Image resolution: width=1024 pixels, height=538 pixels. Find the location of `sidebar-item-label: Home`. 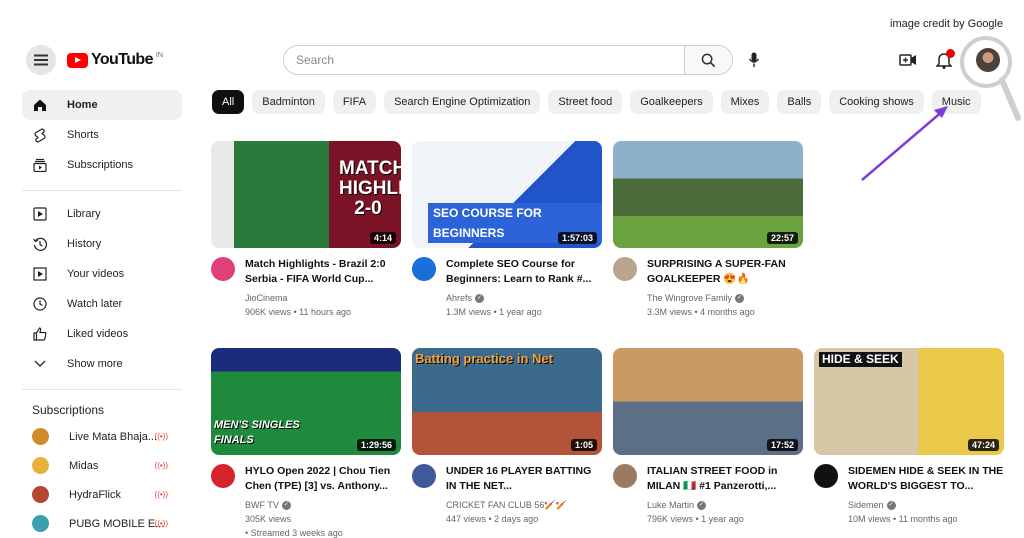

sidebar-item-label: Home is located at coordinates (82, 105).